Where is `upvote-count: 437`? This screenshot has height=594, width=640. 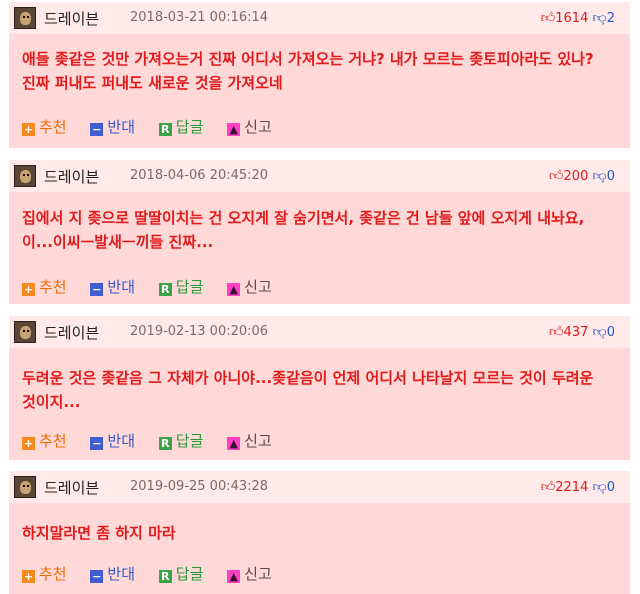 upvote-count: 437 is located at coordinates (576, 332).